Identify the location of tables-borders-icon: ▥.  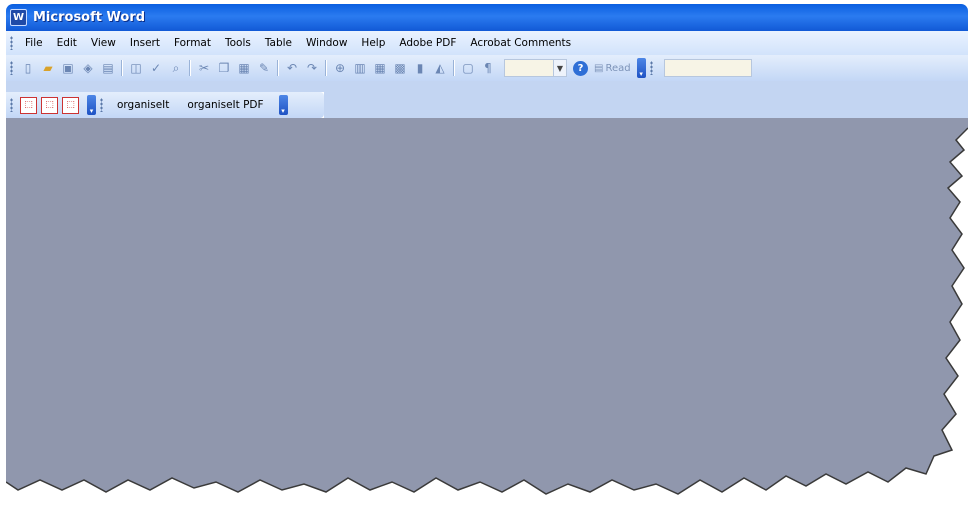
(360, 68).